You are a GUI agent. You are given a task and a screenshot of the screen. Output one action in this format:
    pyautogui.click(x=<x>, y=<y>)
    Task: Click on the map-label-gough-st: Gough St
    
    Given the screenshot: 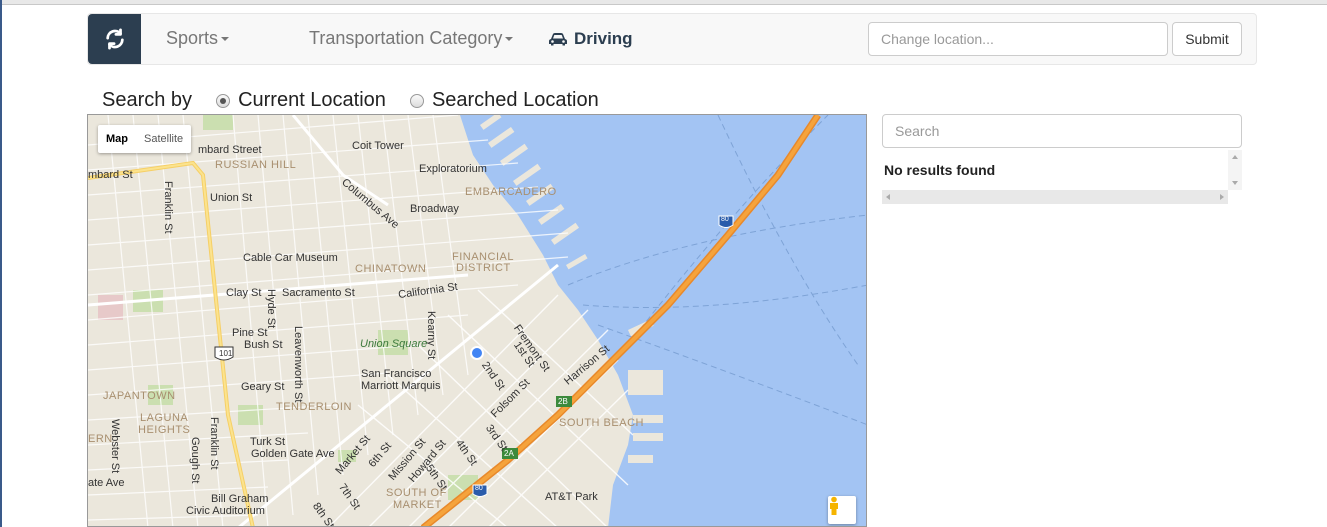 What is the action you would take?
    pyautogui.click(x=195, y=460)
    